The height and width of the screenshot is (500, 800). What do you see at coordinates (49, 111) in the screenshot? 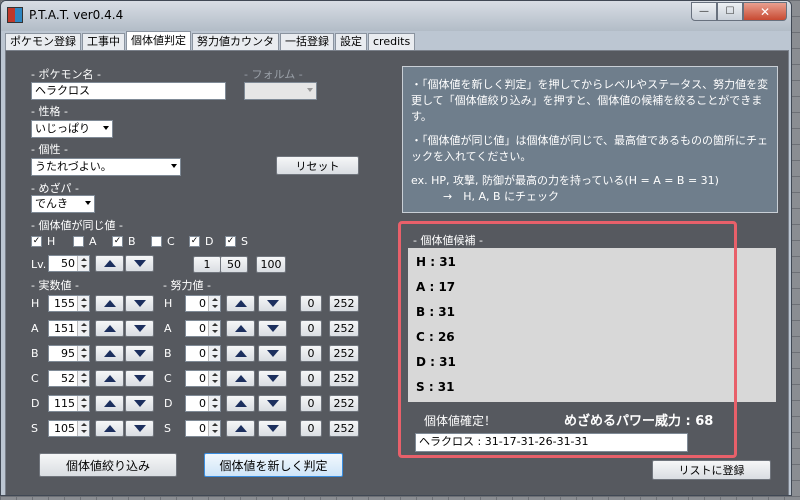
I see `nature-label: - 性格 -` at bounding box center [49, 111].